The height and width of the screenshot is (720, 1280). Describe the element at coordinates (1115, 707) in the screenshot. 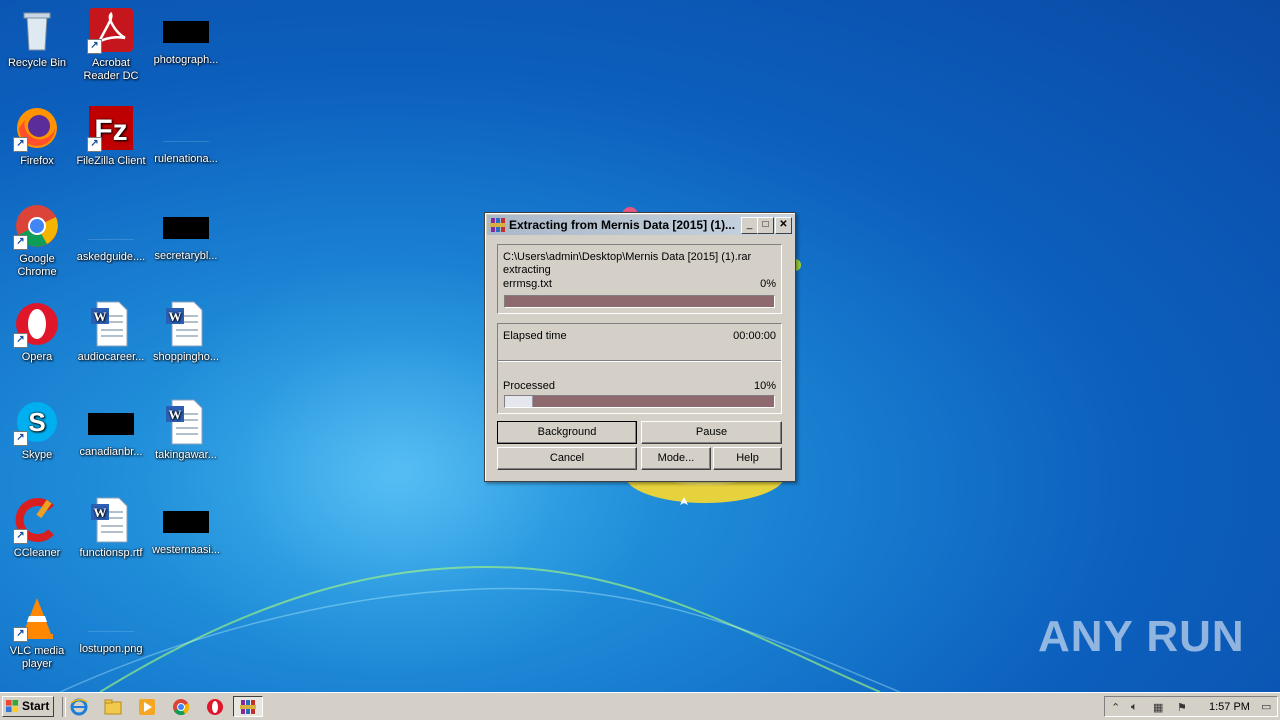

I see `show-hidden-icons-icon: ⌃` at that location.